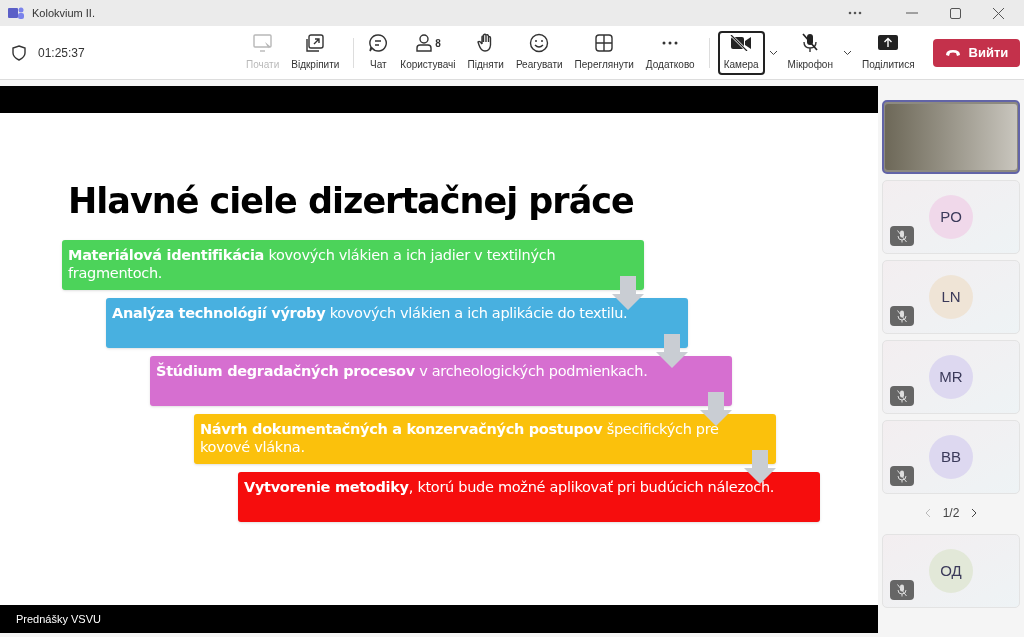 The width and height of the screenshot is (1024, 637). I want to click on avatar-initials: ОД, so click(951, 571).